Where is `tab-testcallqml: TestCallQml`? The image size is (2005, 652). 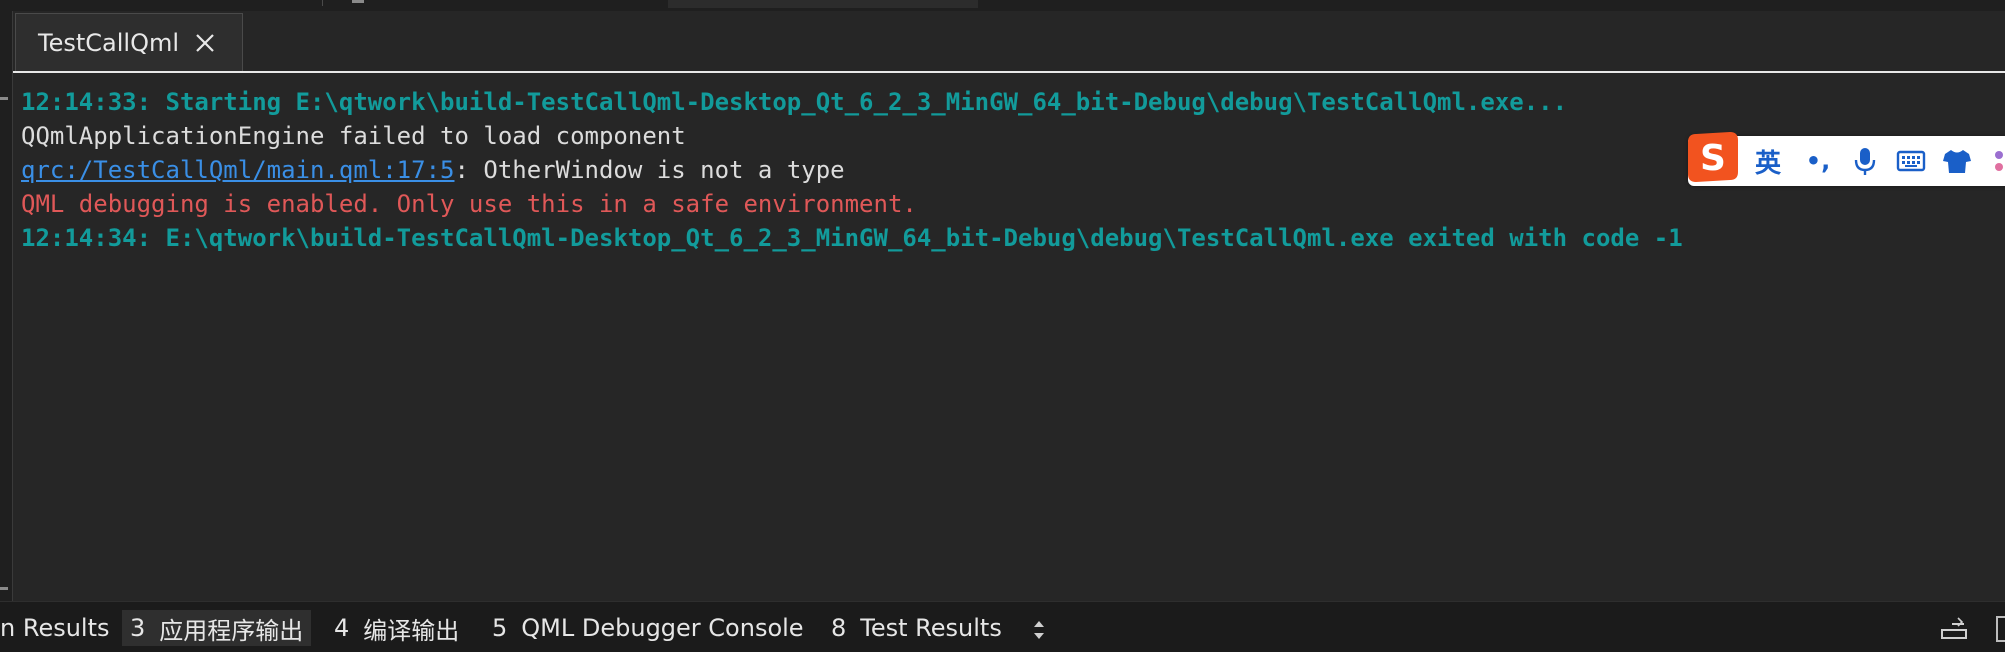
tab-testcallqml: TestCallQml is located at coordinates (129, 42).